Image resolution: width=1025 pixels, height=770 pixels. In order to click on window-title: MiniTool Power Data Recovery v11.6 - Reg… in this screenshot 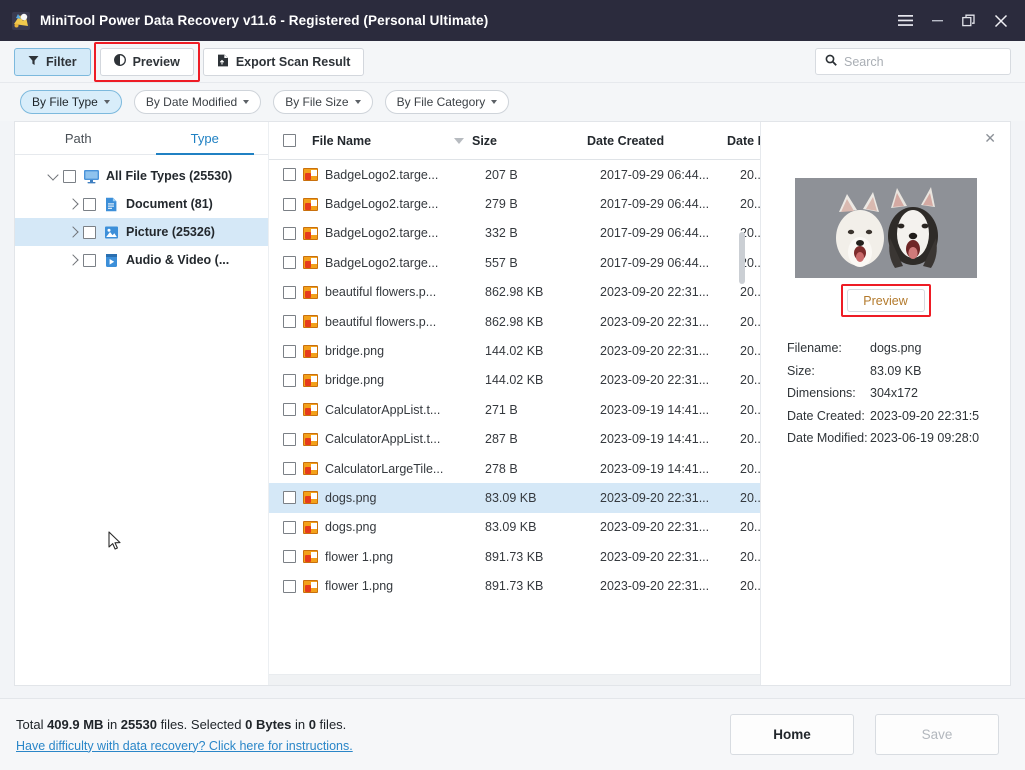, I will do `click(264, 20)`.